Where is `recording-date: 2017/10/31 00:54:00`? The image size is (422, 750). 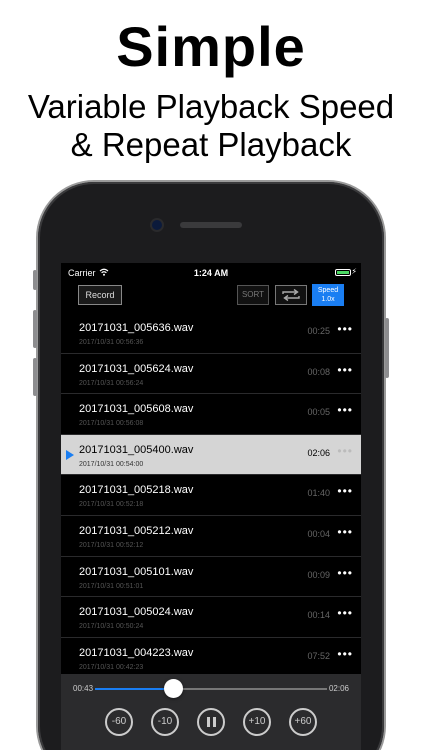 recording-date: 2017/10/31 00:54:00 is located at coordinates (111, 464).